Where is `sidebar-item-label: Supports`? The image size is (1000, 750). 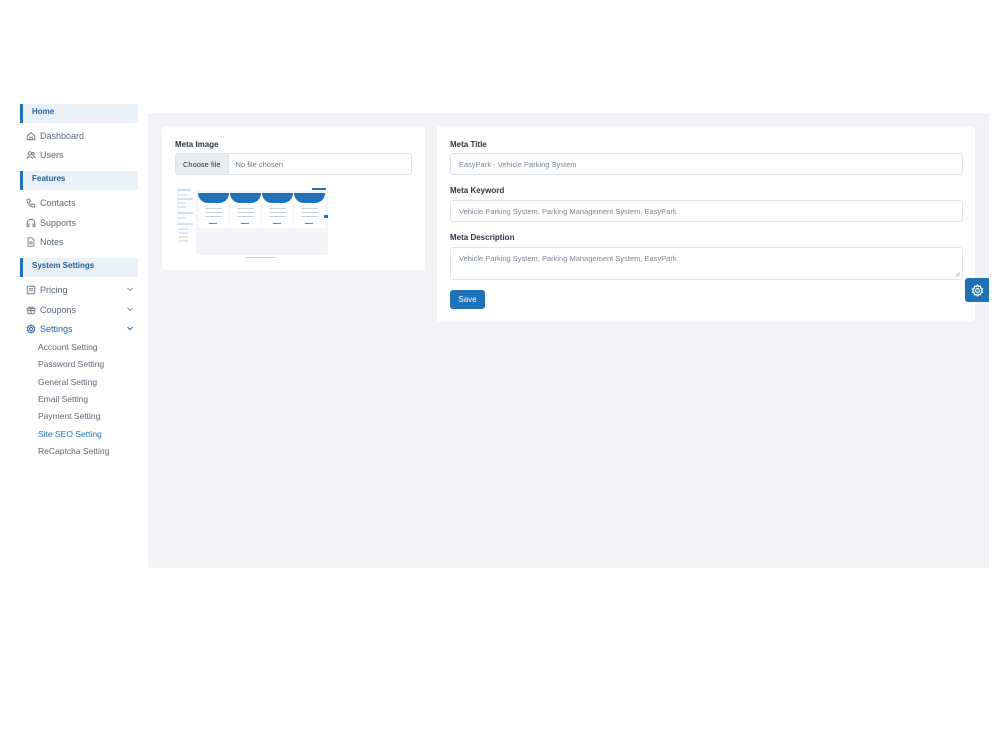
sidebar-item-label: Supports is located at coordinates (58, 223).